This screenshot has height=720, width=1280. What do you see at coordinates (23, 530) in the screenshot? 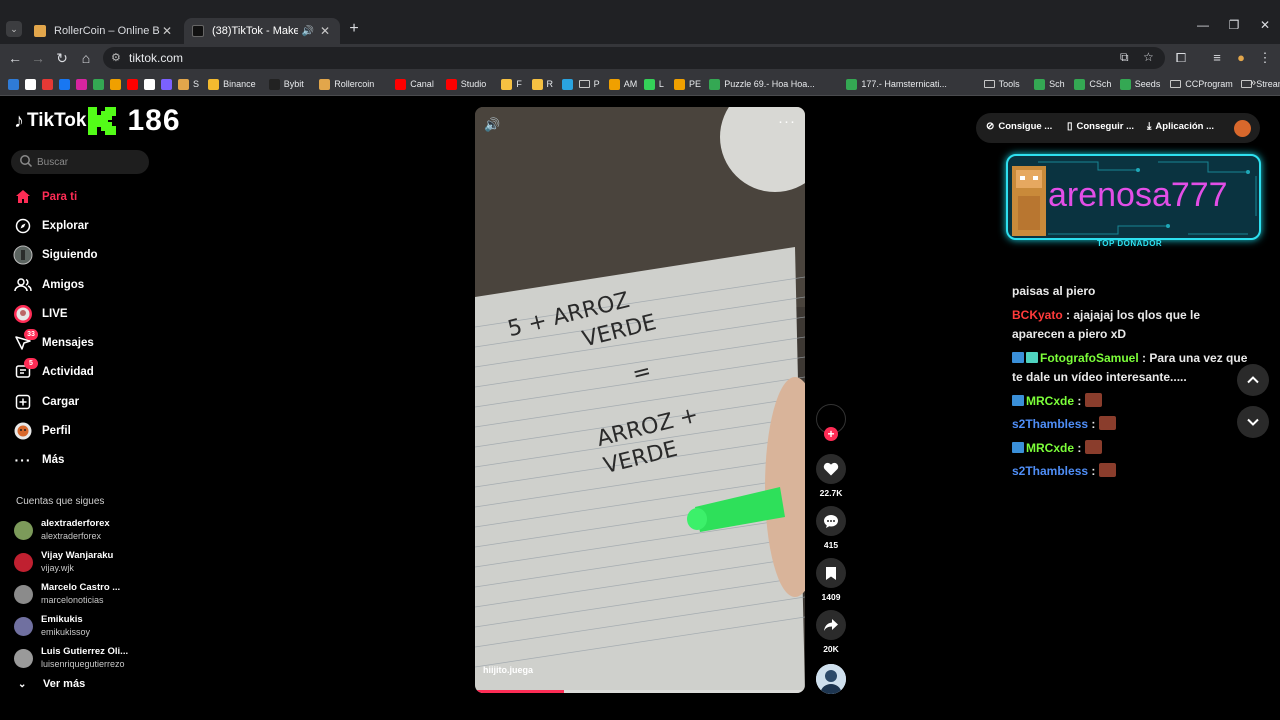
I see `avatar` at bounding box center [23, 530].